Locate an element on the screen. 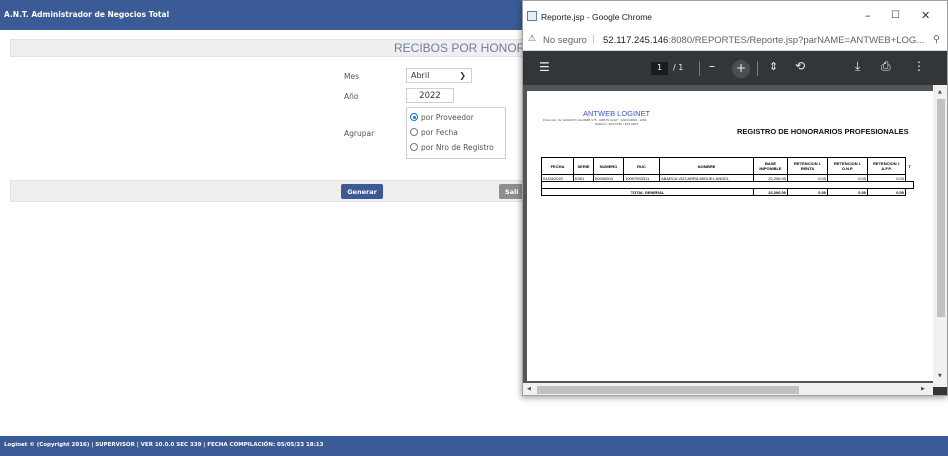  scroll-right-icon: ▶ is located at coordinates (923, 389).